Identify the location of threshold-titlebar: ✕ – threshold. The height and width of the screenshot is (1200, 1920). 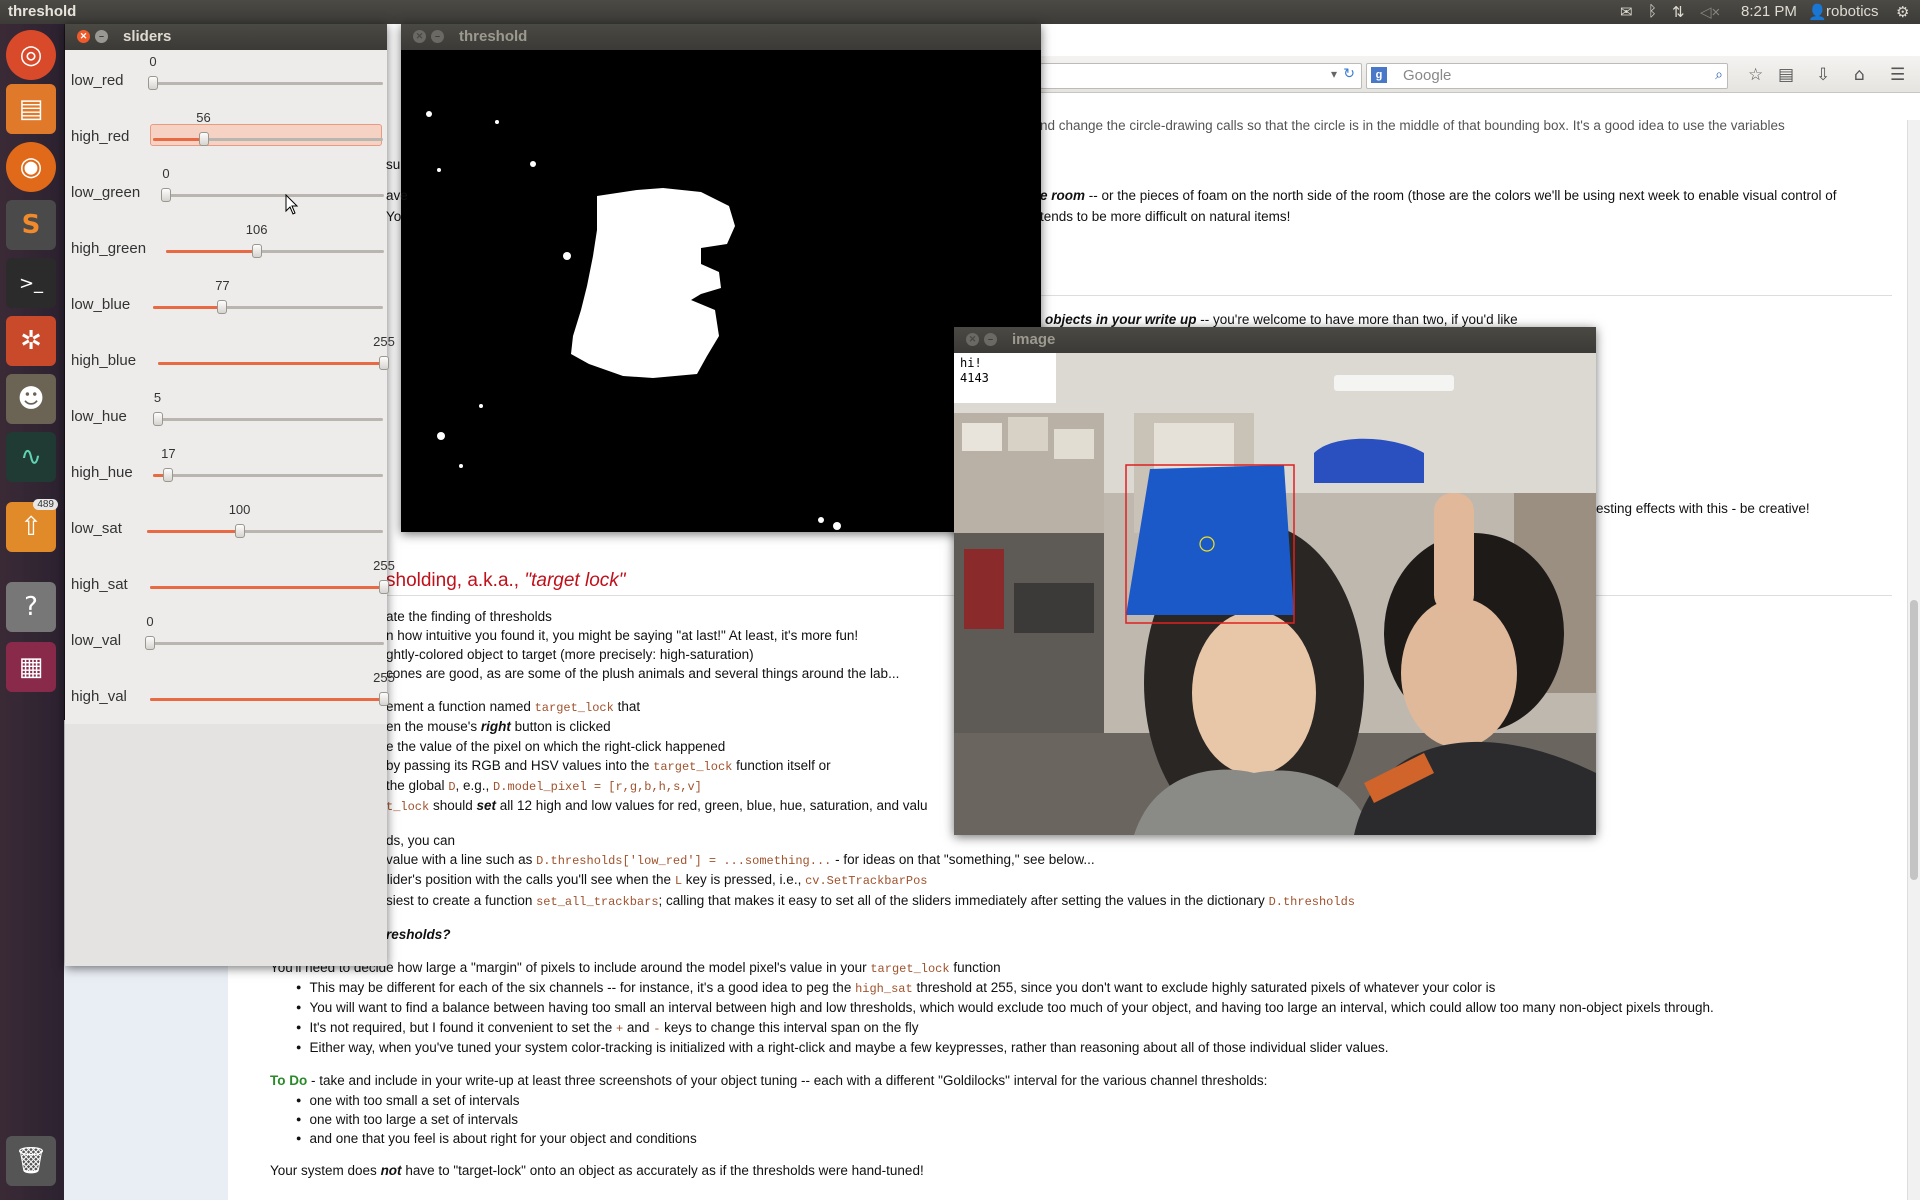
(721, 37).